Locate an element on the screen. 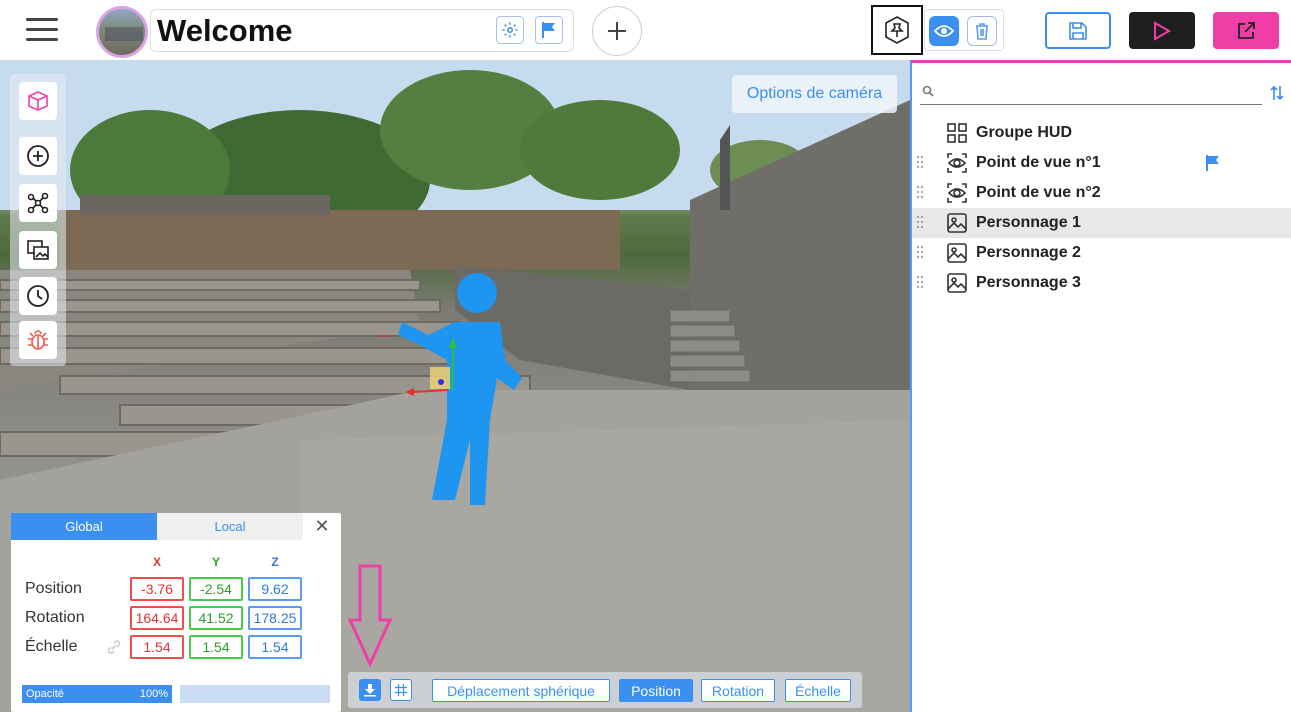 The image size is (1291, 712). scene-thumbnail is located at coordinates (122, 32).